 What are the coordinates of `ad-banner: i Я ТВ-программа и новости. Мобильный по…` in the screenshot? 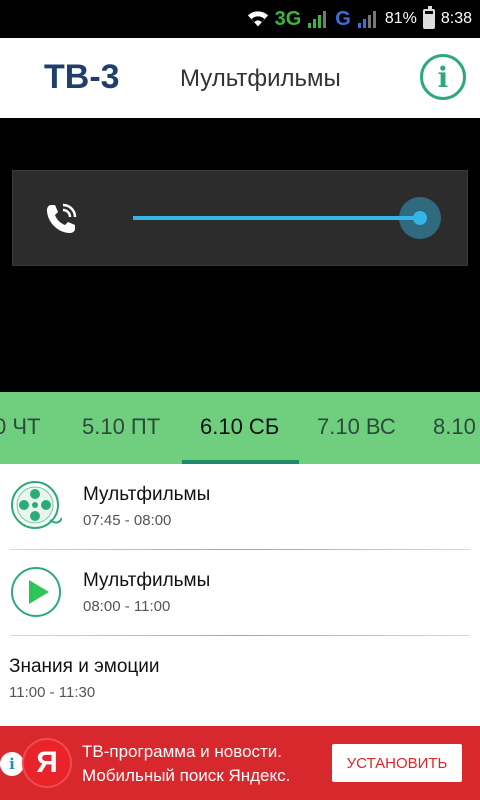 It's located at (240, 763).